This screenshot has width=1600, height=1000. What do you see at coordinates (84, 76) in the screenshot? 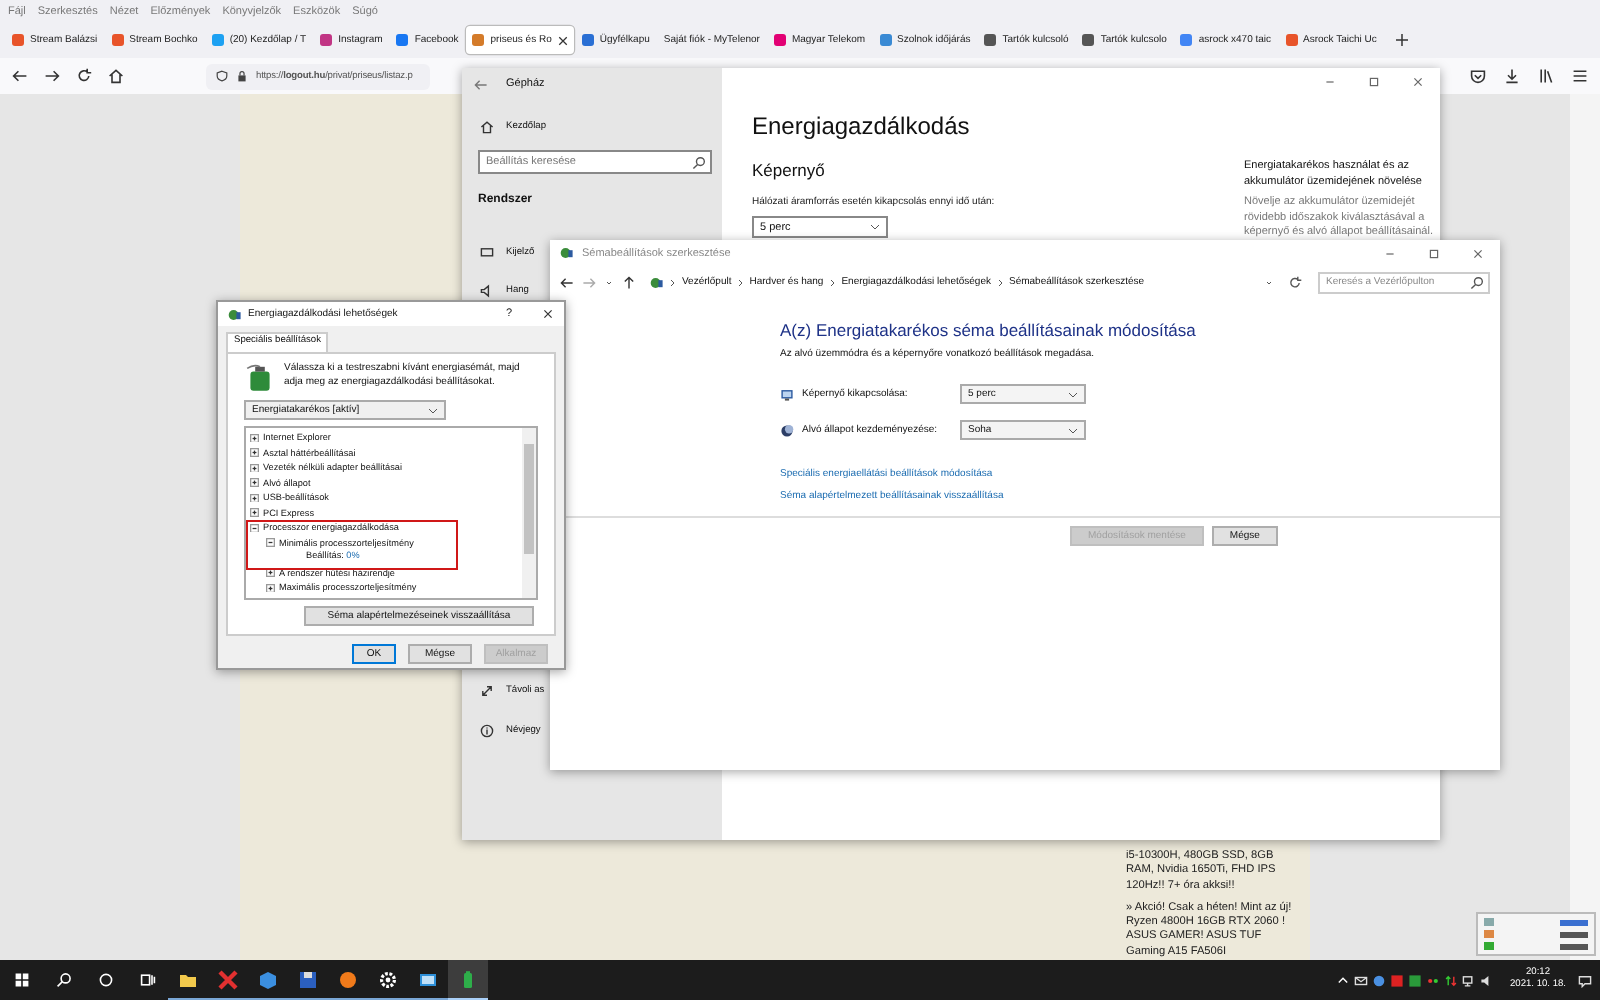
I see `reload-icon` at bounding box center [84, 76].